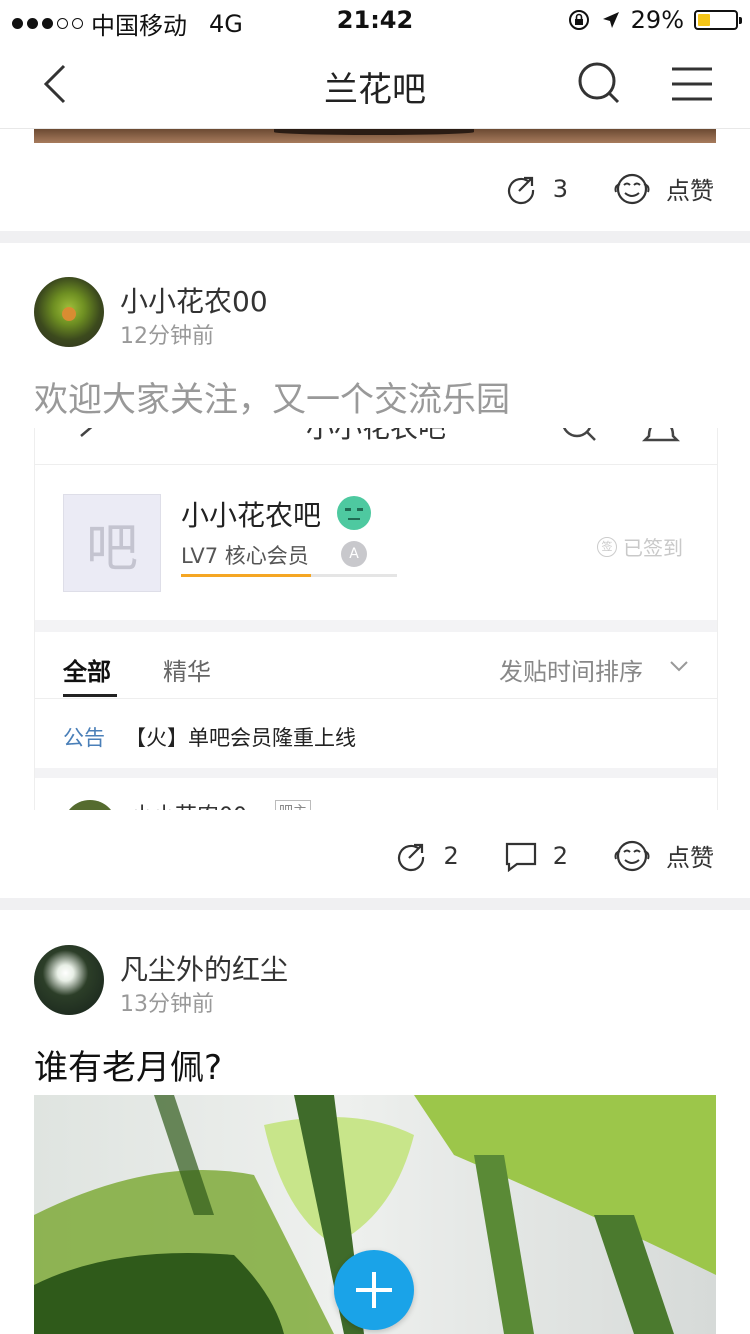  What do you see at coordinates (240, 738) in the screenshot?
I see `shot-notice-text: 【火】单吧会员隆重上线` at bounding box center [240, 738].